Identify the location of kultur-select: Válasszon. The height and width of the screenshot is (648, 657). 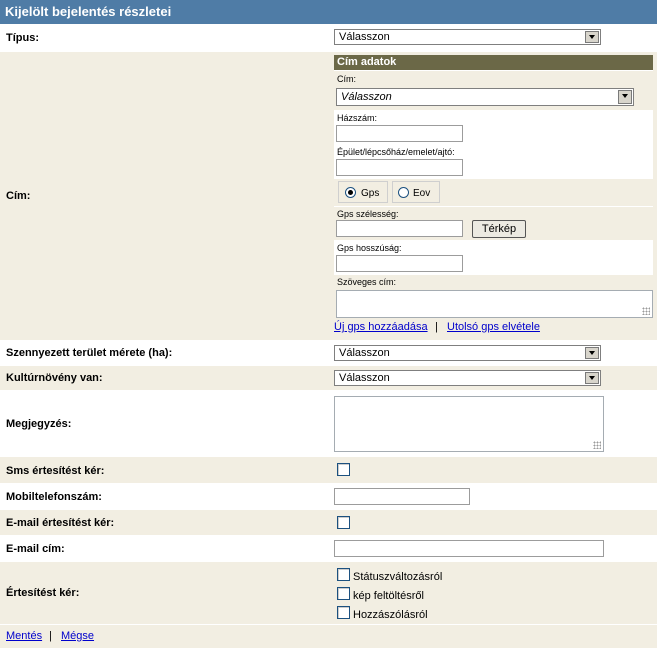
(467, 378).